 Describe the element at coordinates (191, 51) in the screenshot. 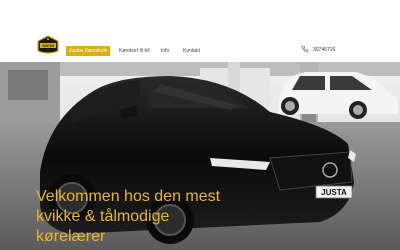

I see `nav-kontakt: Kontakt` at that location.